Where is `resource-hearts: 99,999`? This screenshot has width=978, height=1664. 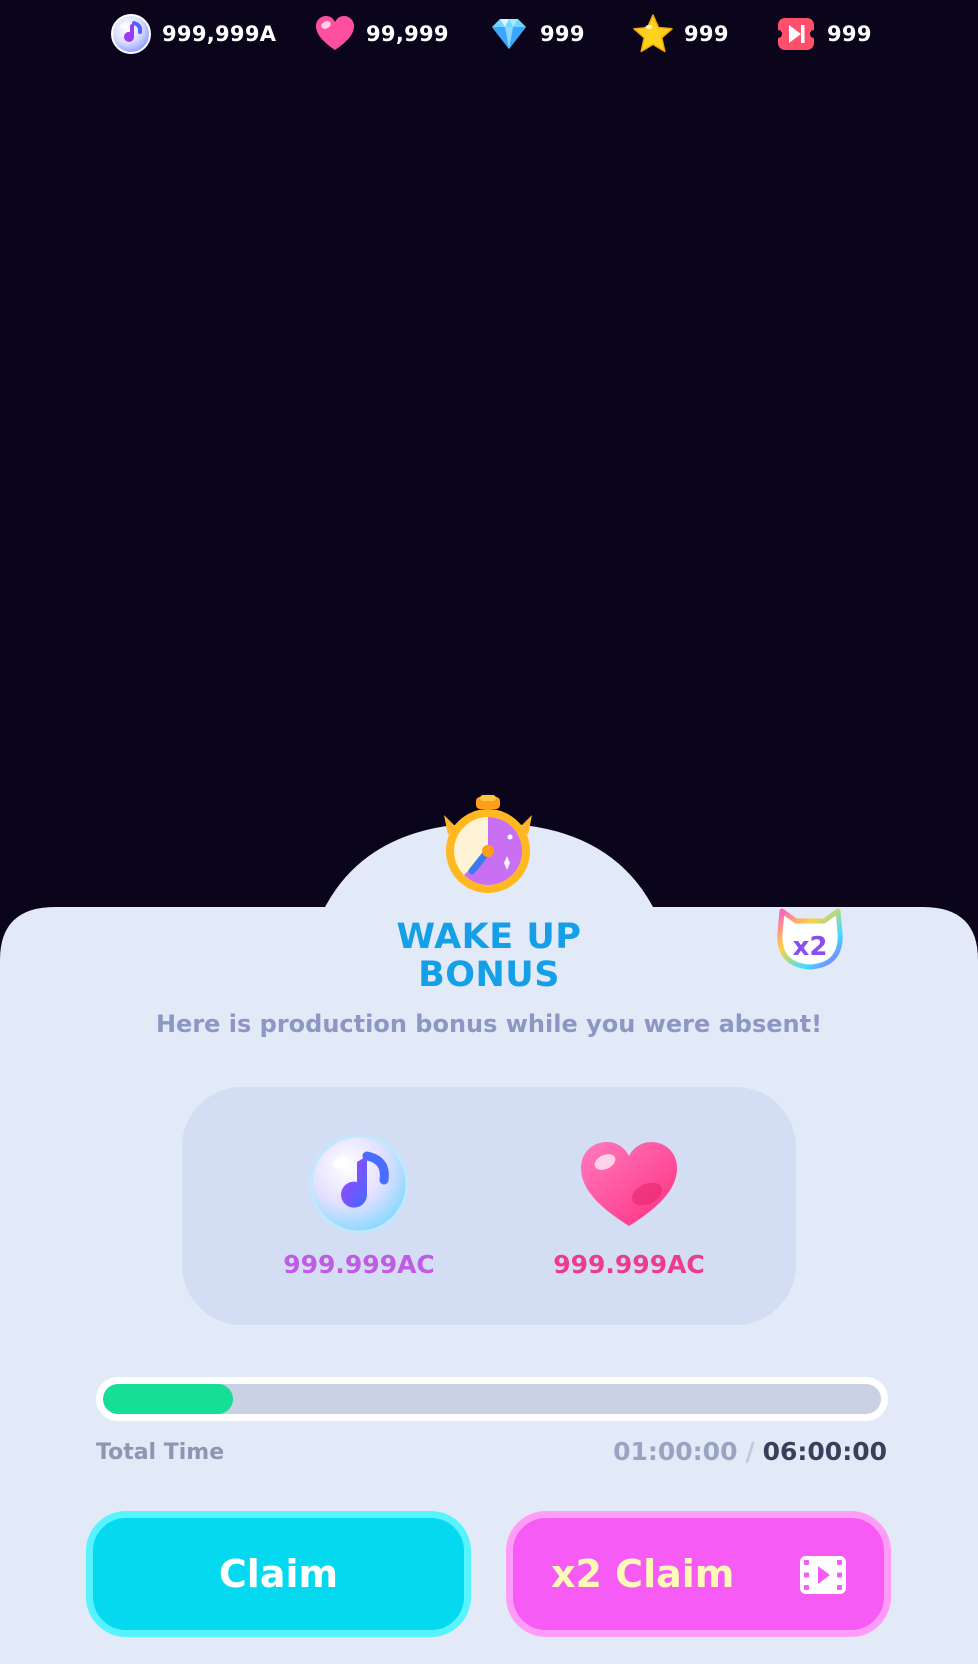 resource-hearts: 99,999 is located at coordinates (381, 34).